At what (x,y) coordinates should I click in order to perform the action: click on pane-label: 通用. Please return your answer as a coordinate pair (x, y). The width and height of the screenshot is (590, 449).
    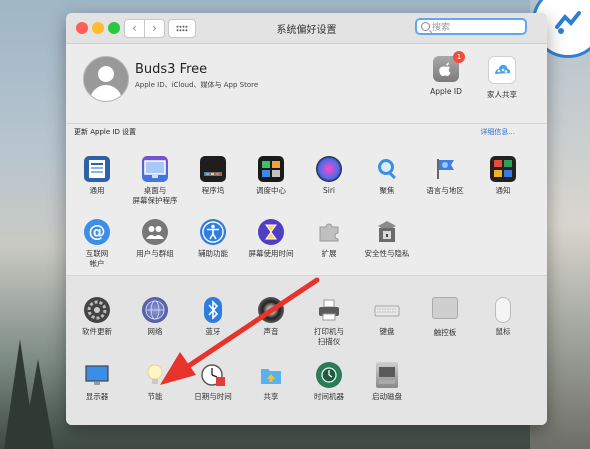
    Looking at the image, I should click on (97, 190).